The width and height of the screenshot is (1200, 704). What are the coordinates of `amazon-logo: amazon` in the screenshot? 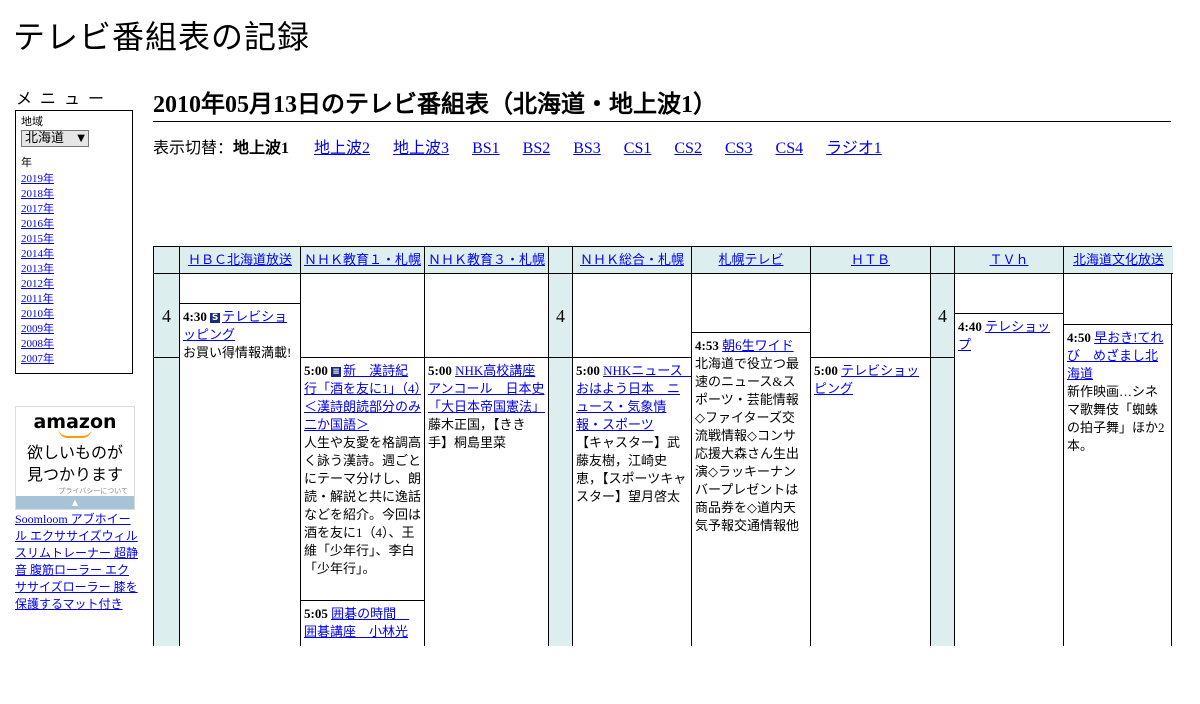 It's located at (75, 422).